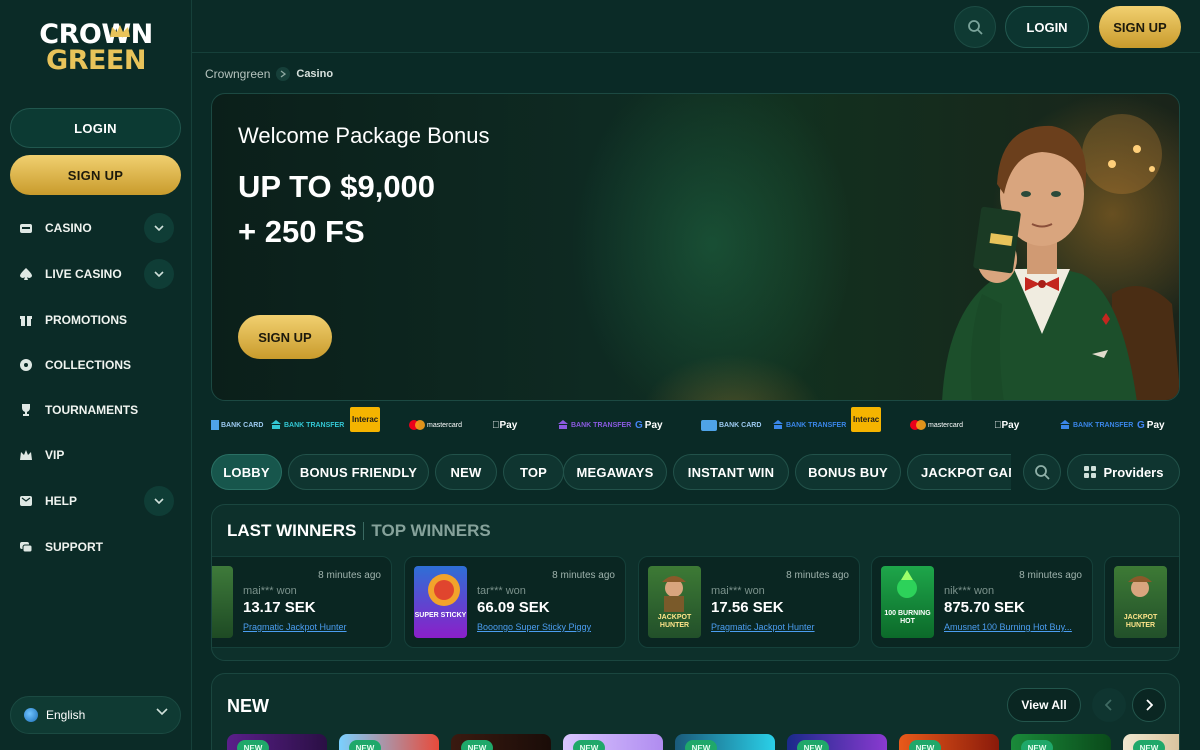  I want to click on tab-bonus-friendly: BONUS FRIENDLY, so click(358, 472).